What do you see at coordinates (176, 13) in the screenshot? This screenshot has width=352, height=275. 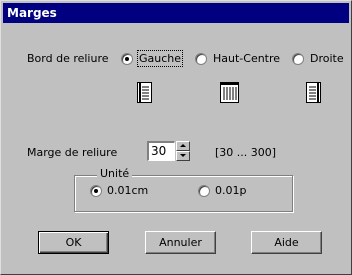 I see `dialog-title: Marges` at bounding box center [176, 13].